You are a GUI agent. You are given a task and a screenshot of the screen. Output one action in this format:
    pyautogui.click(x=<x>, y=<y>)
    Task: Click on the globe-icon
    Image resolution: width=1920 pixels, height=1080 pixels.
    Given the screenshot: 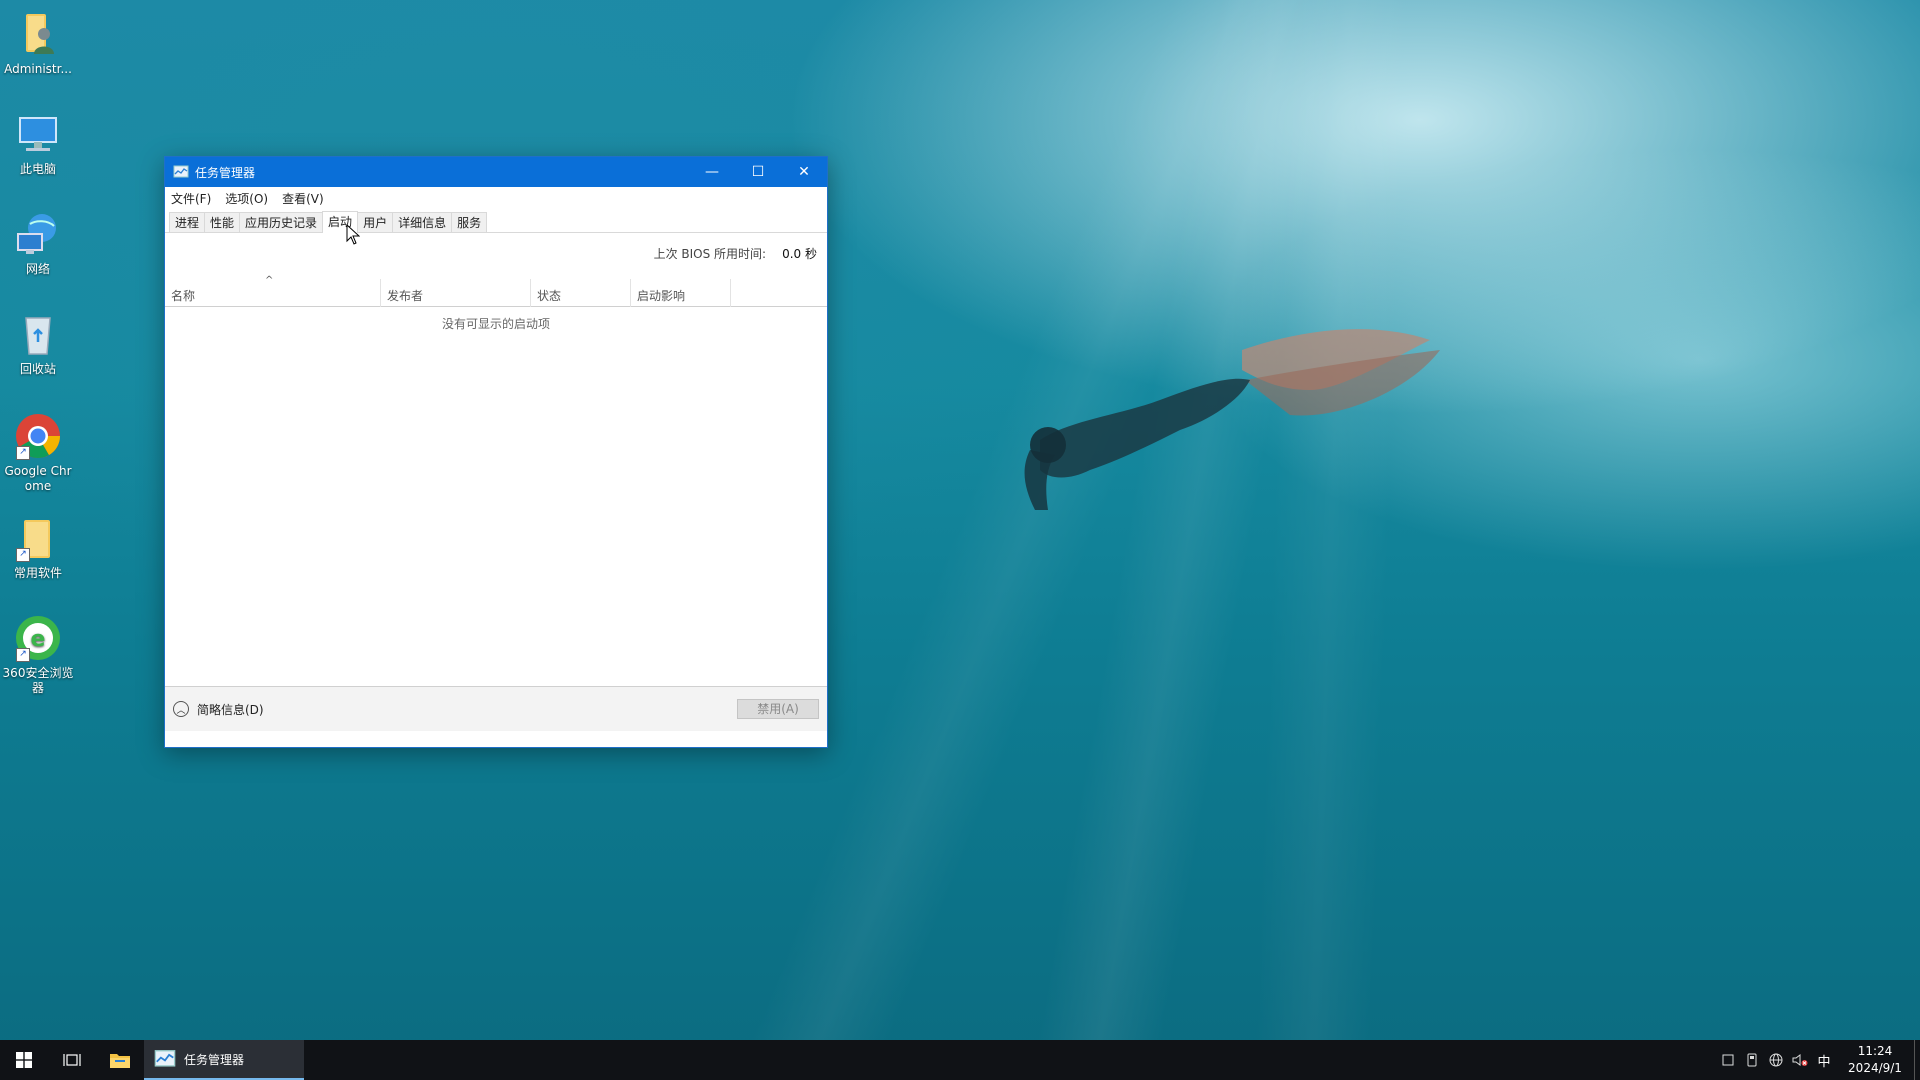 What is the action you would take?
    pyautogui.click(x=1776, y=1060)
    